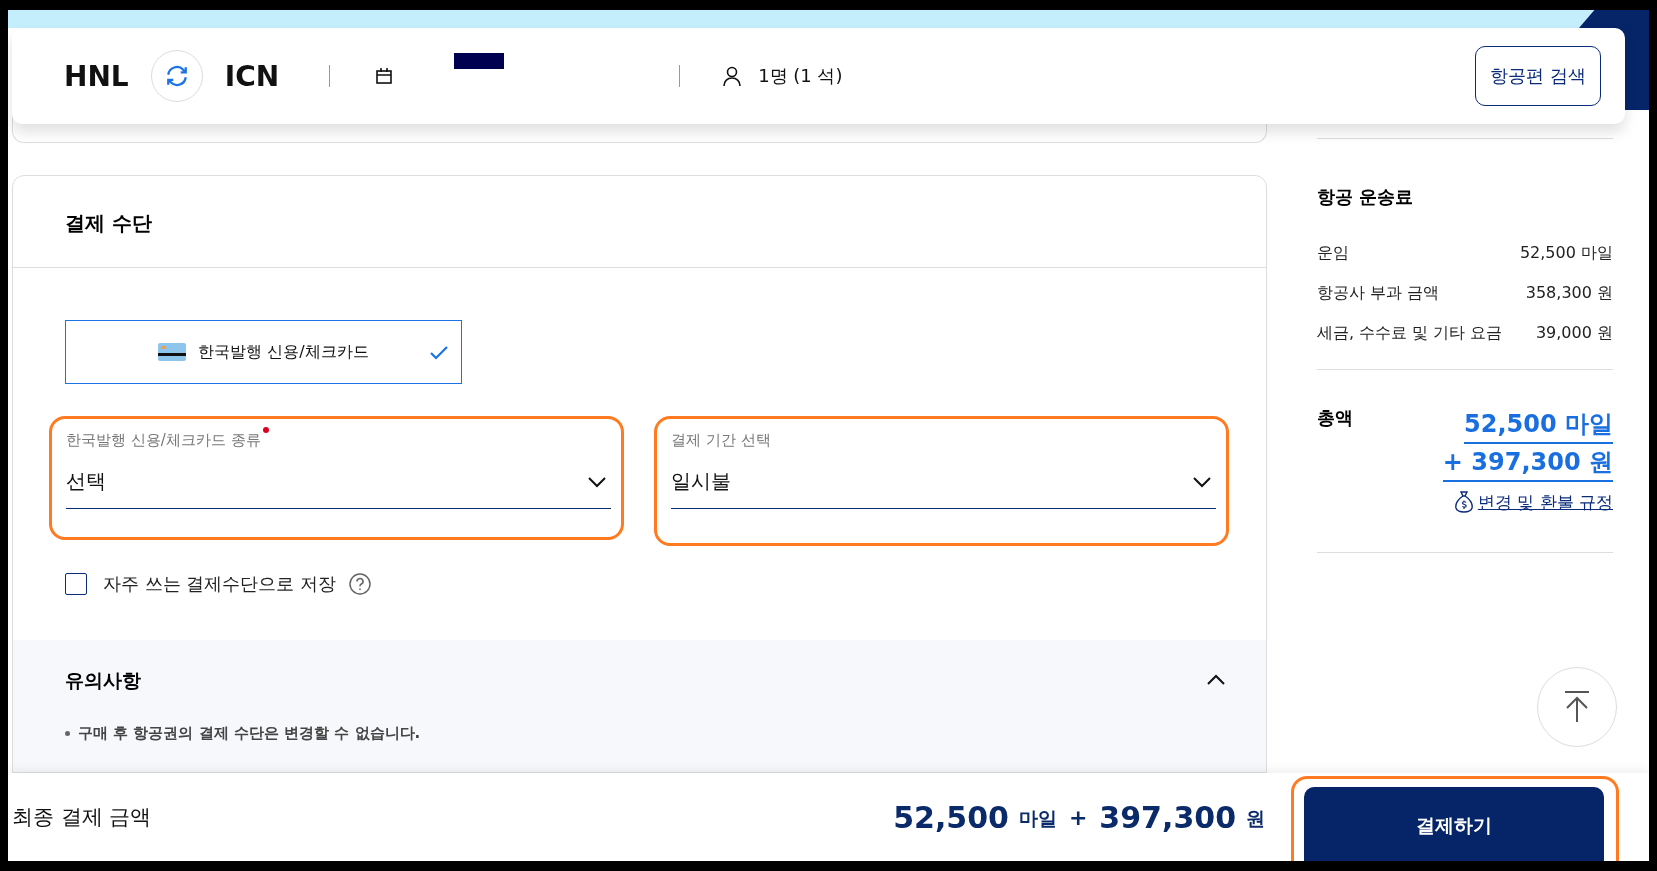 The image size is (1657, 871). I want to click on final-amount-label: 최종 결제 금액, so click(82, 817).